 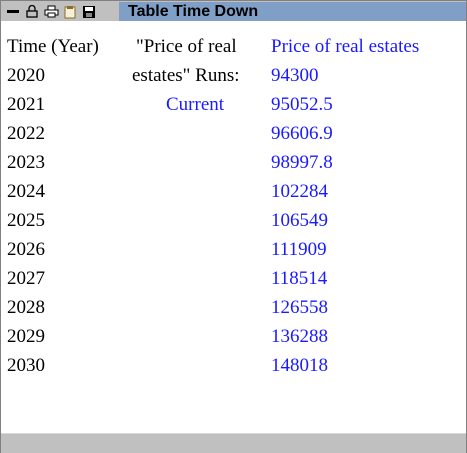 What do you see at coordinates (295, 75) in the screenshot?
I see `value-cell: 94300` at bounding box center [295, 75].